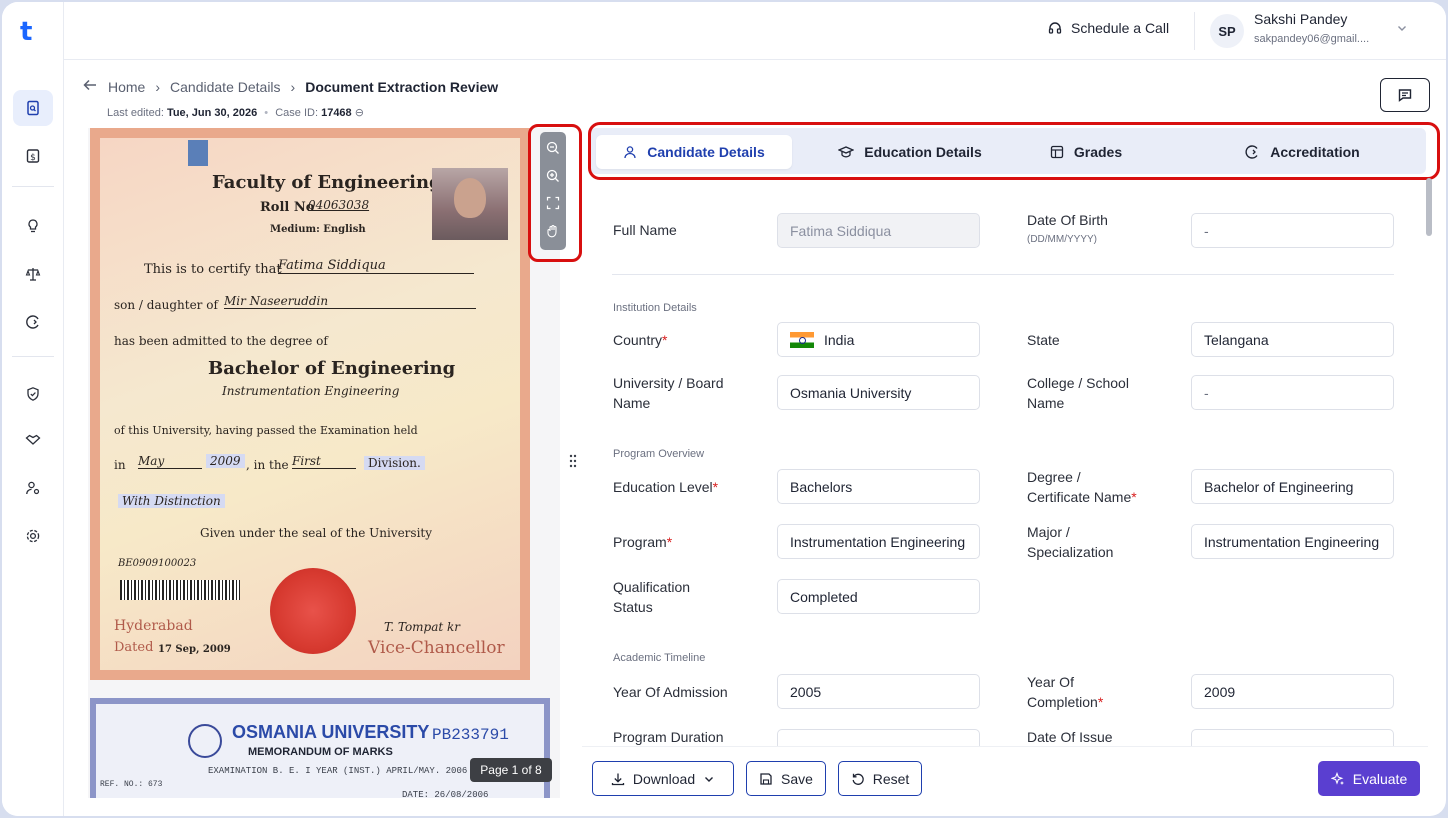 The image size is (1448, 818). What do you see at coordinates (33, 440) in the screenshot?
I see `handshake-icon` at bounding box center [33, 440].